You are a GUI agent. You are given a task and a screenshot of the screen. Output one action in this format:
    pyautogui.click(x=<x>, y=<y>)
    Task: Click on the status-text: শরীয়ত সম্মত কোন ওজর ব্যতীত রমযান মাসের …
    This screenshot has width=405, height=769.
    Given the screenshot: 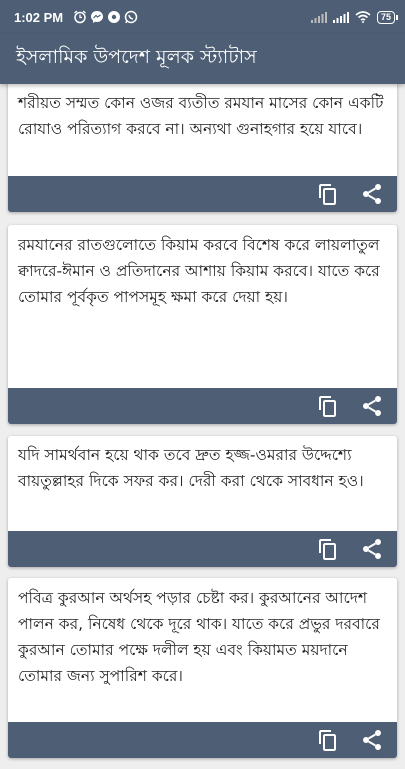 What is the action you would take?
    pyautogui.click(x=201, y=116)
    